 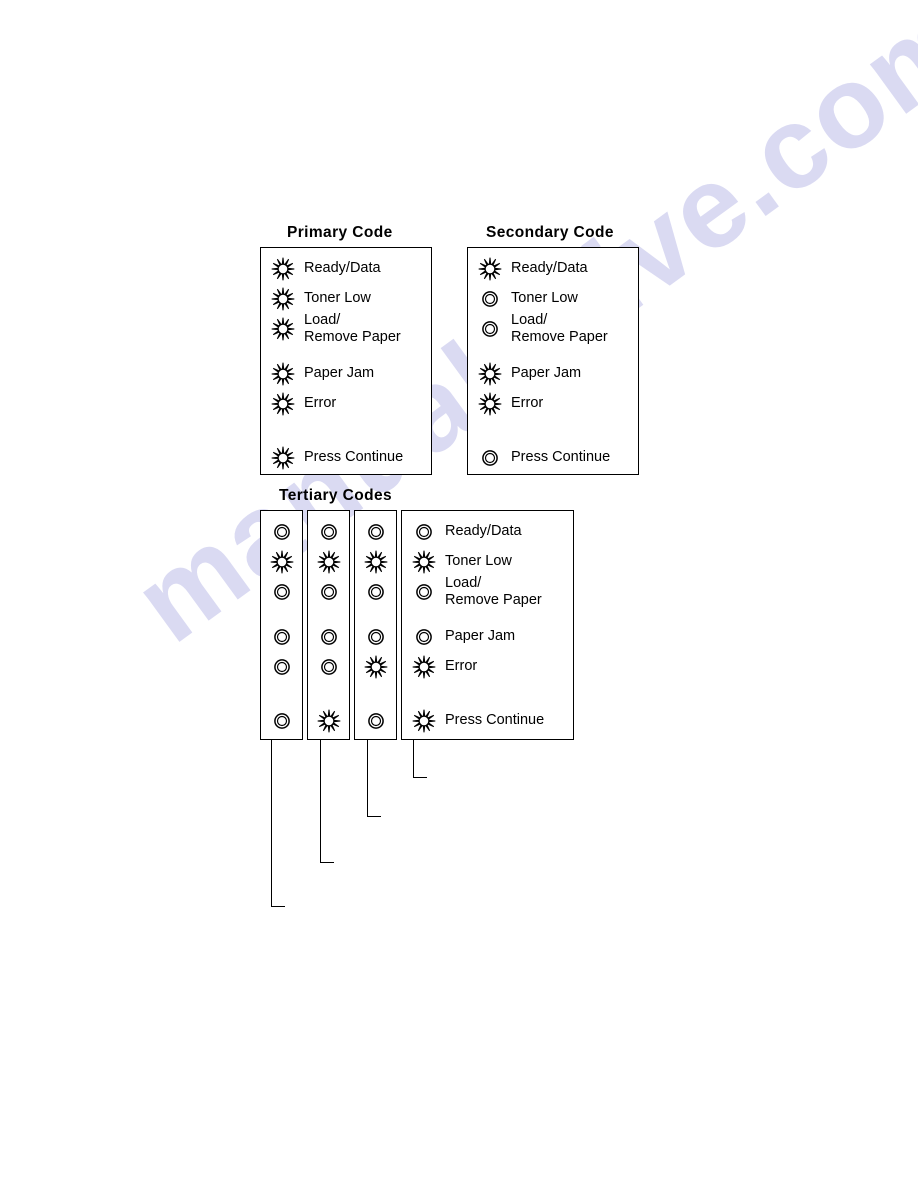 I want to click on primary-code-title: Primary Code, so click(x=340, y=232).